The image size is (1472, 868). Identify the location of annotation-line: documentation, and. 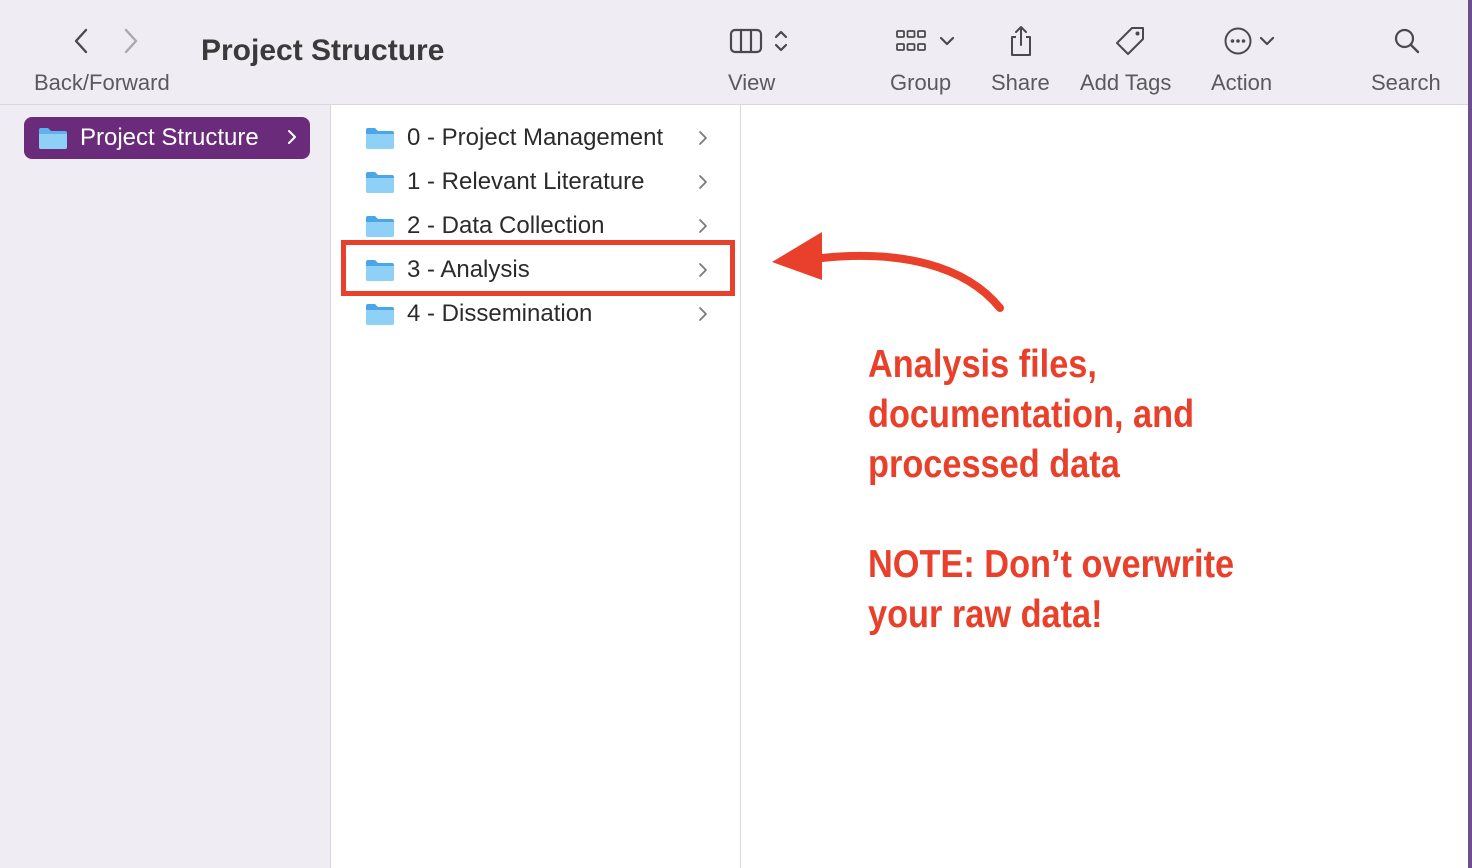
(1031, 414).